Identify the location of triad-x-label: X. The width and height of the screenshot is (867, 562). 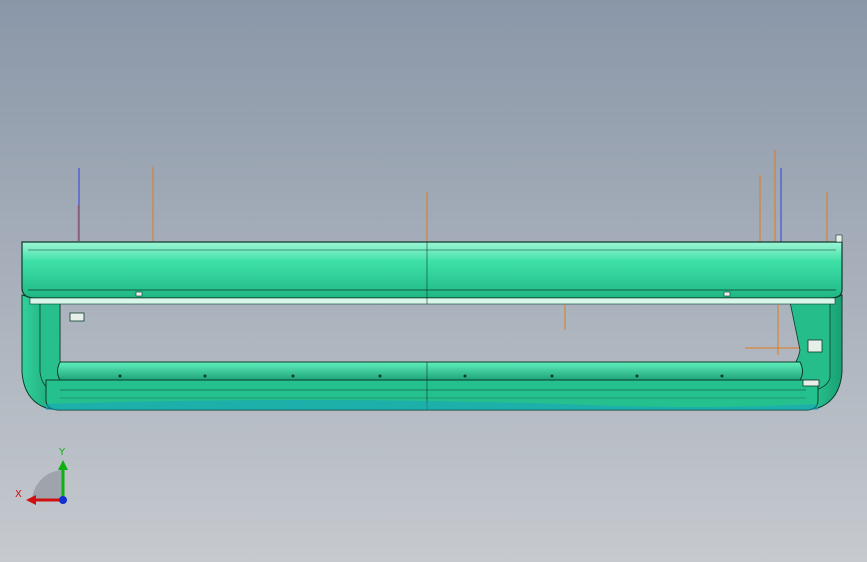
(18, 494).